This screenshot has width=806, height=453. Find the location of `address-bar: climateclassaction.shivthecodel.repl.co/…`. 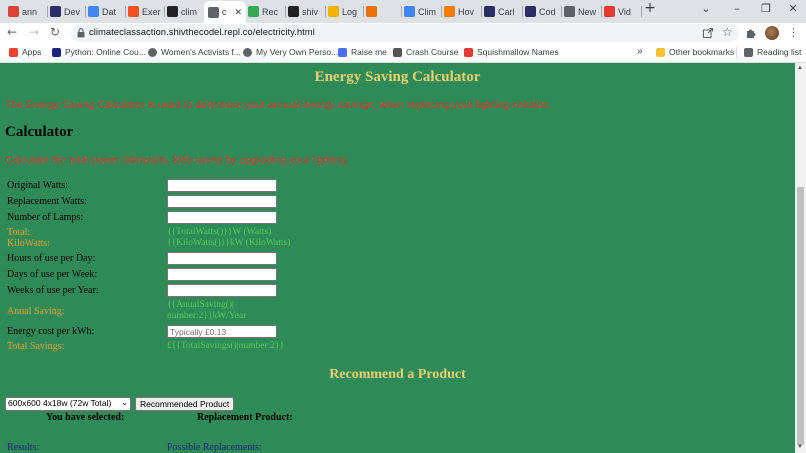

address-bar: climateclassaction.shivthecodel.repl.co/… is located at coordinates (405, 33).